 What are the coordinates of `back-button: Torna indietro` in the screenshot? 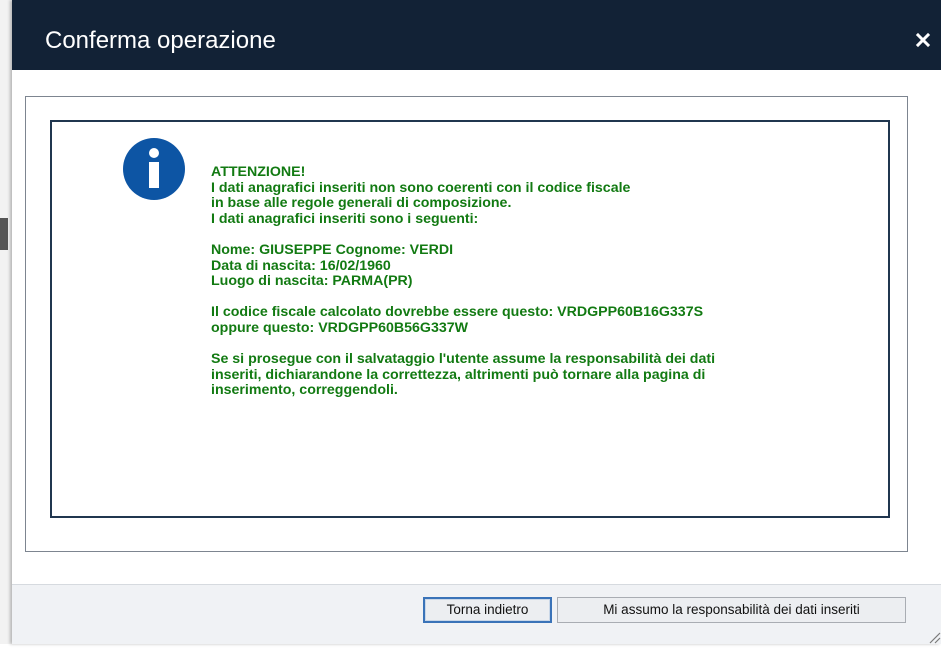 It's located at (487, 610).